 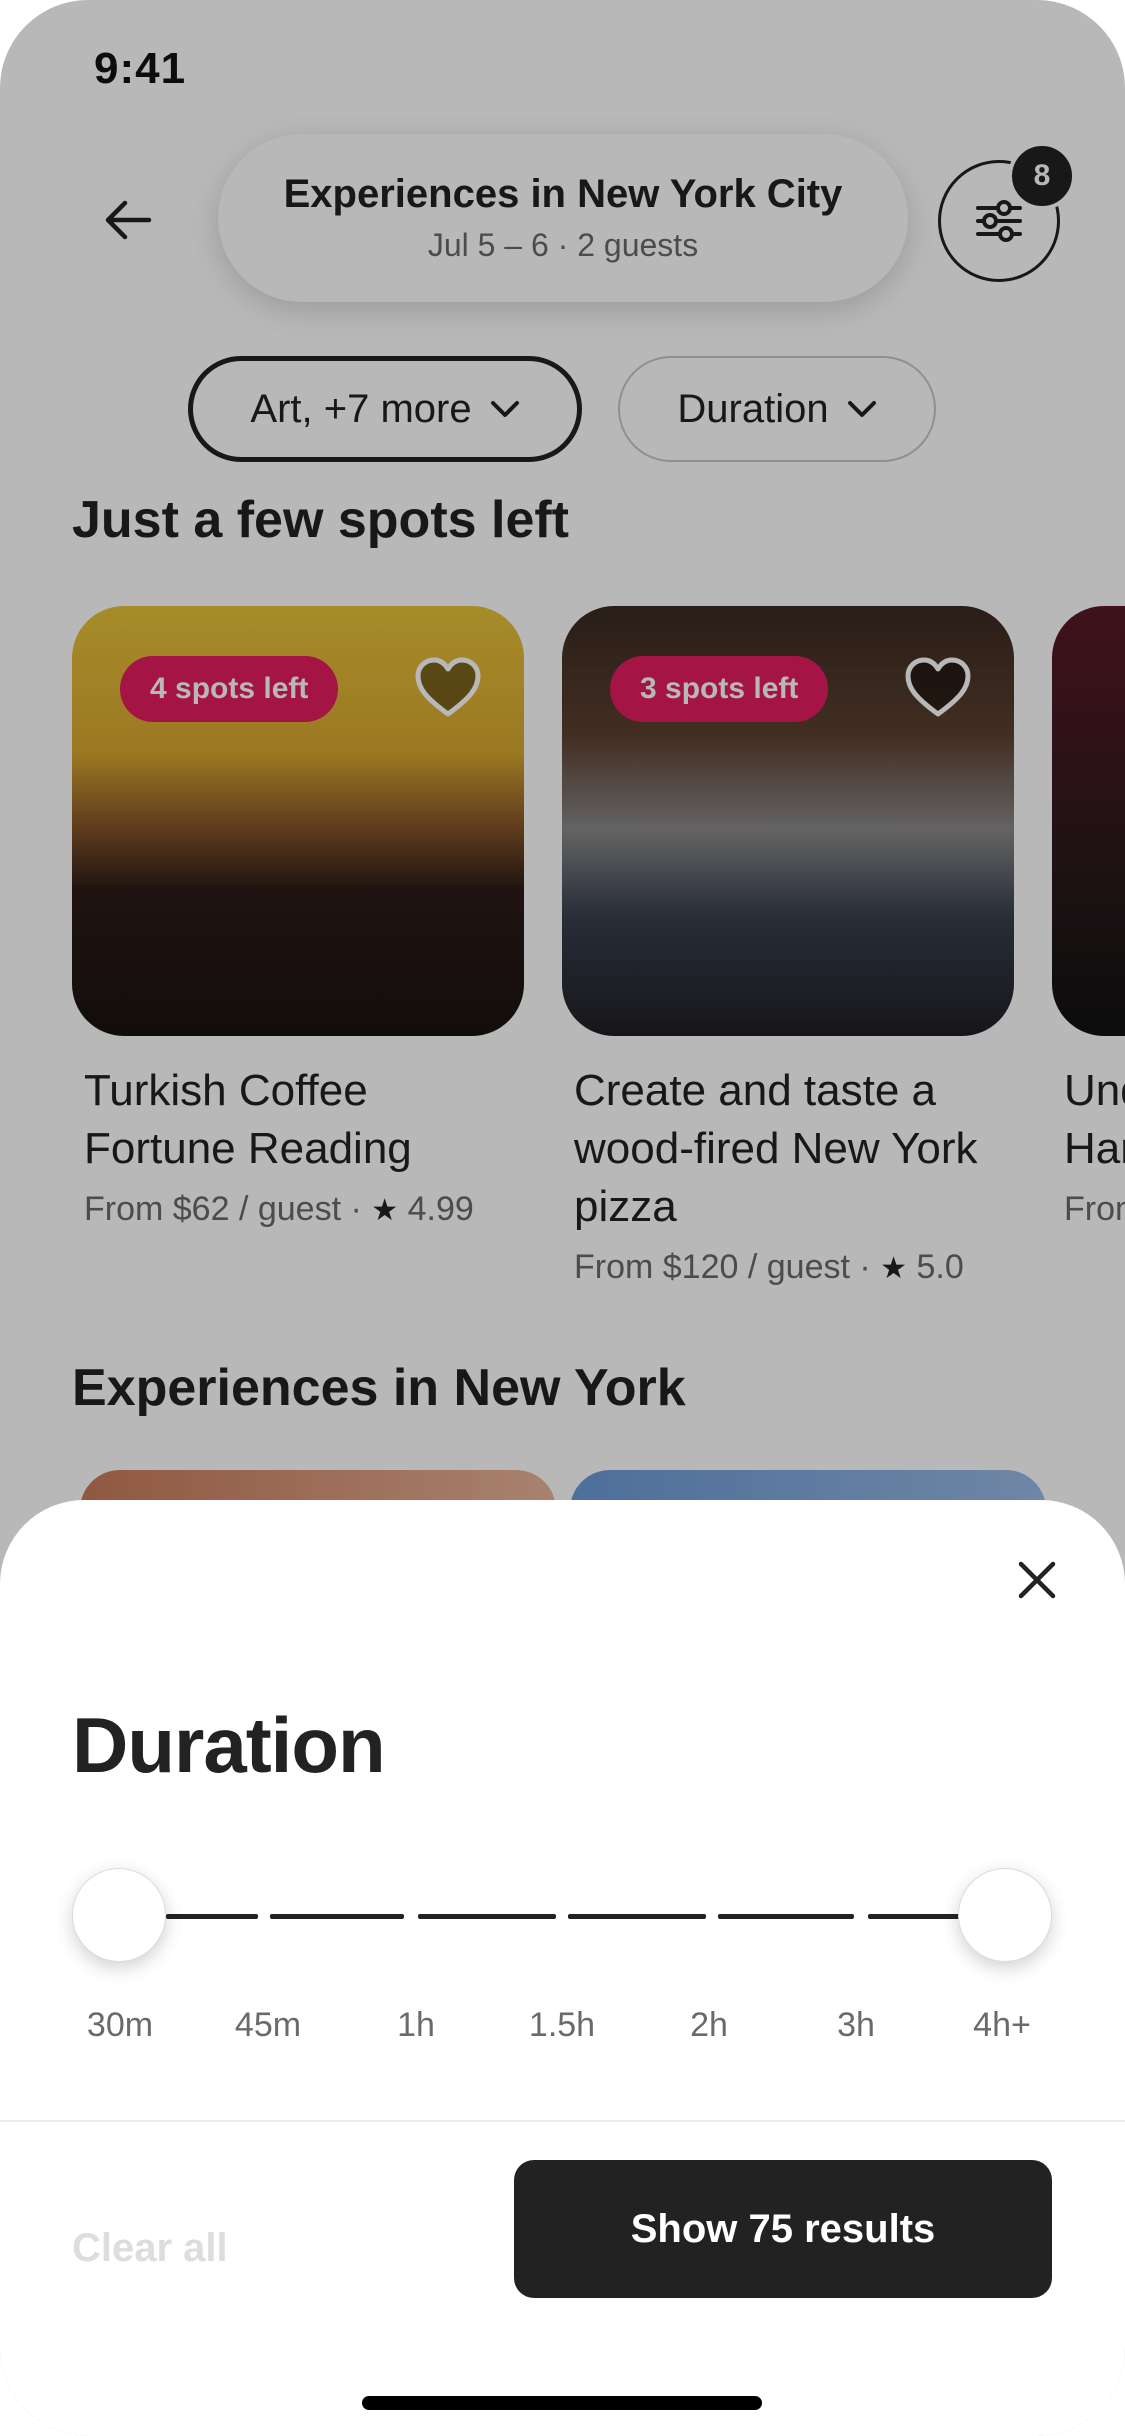 I want to click on duration-tick-label: 2h, so click(x=709, y=2025).